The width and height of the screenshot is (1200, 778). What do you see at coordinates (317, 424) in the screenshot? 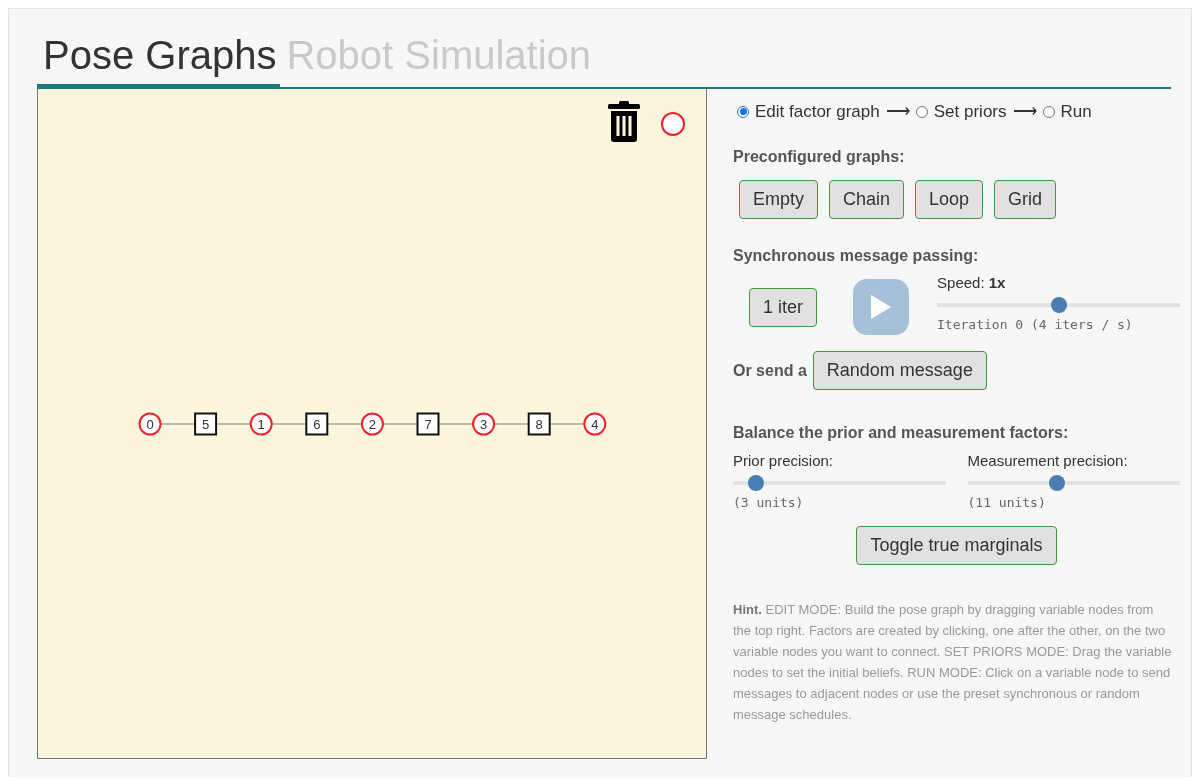
I see `factor-node: 6` at bounding box center [317, 424].